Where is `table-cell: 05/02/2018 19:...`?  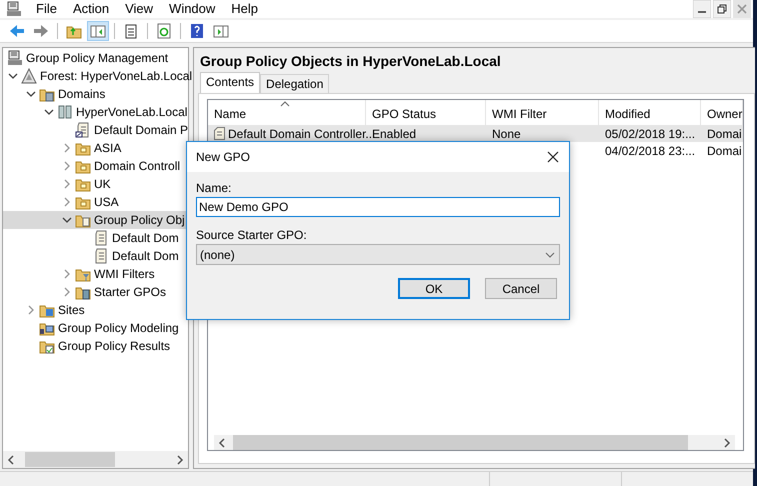
table-cell: 05/02/2018 19:... is located at coordinates (650, 133).